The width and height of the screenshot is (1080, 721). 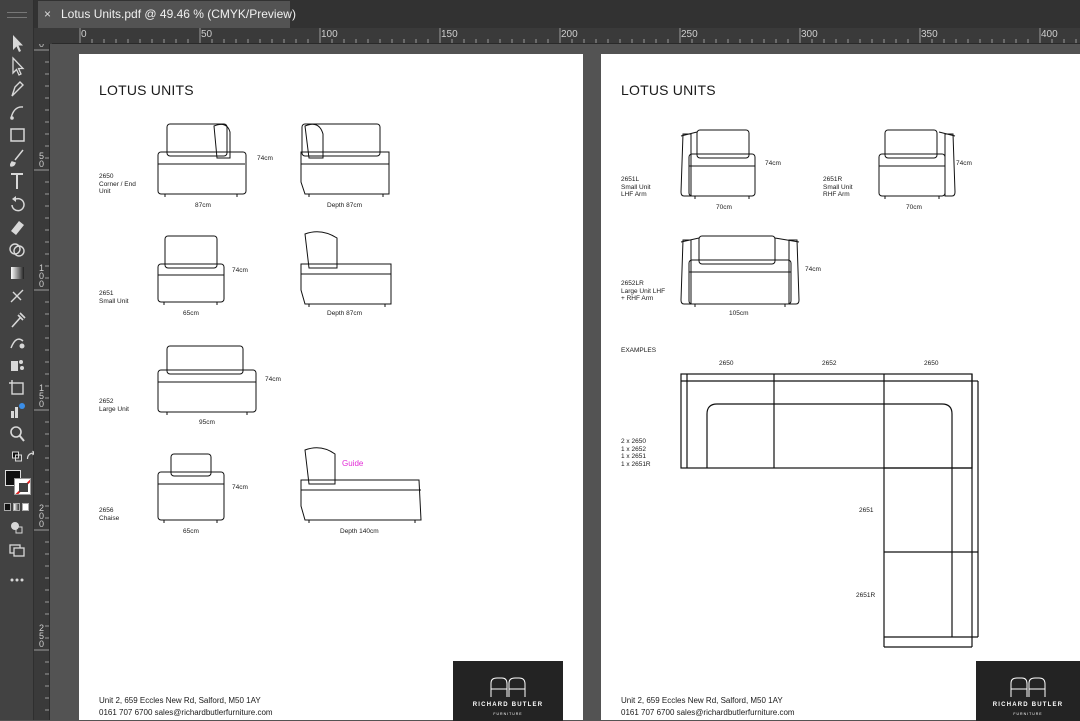 I want to click on dim-width-2650: 87cm, so click(x=203, y=205).